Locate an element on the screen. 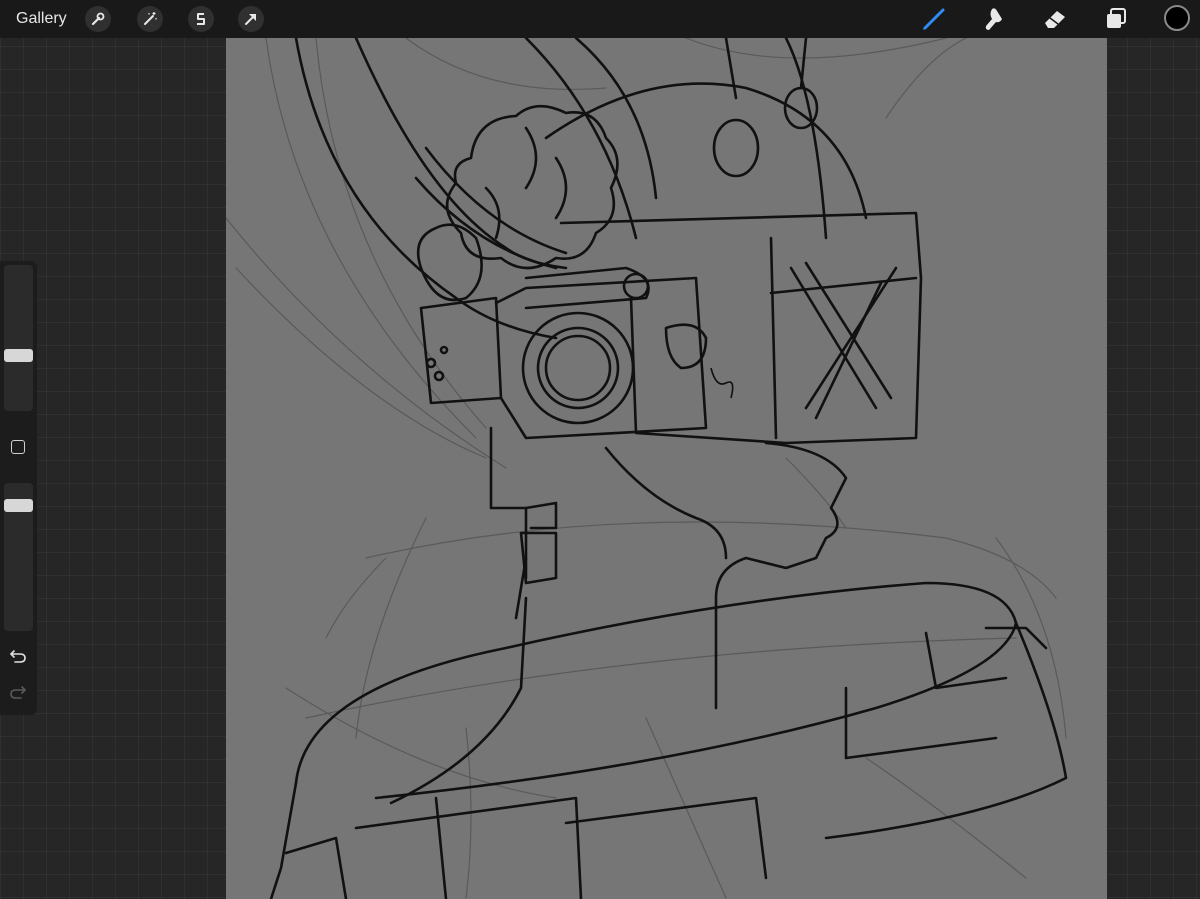 This screenshot has width=1200, height=899. layers-icon is located at coordinates (1116, 18).